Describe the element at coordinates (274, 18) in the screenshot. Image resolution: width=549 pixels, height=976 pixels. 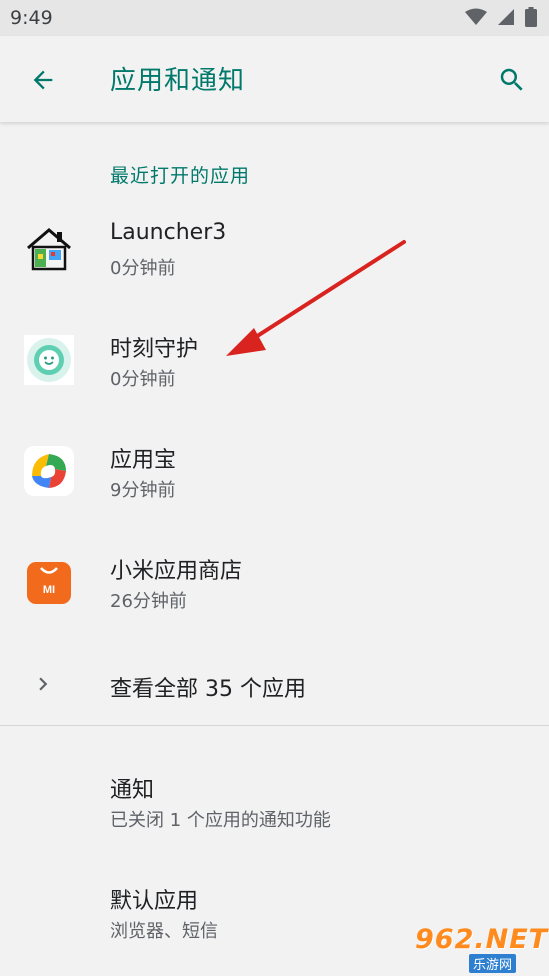
I see `status-bar: 9:49` at that location.